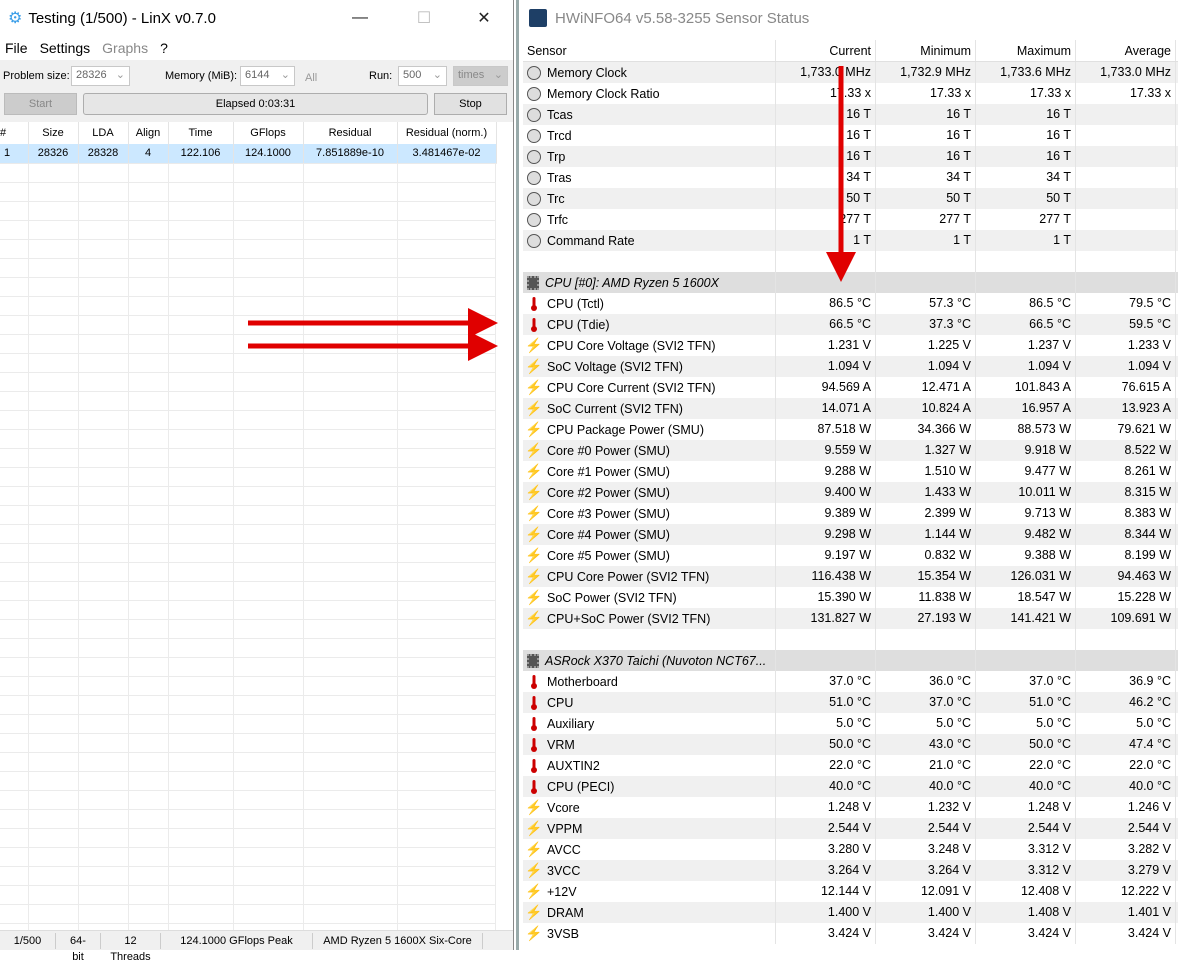 The height and width of the screenshot is (965, 1179). Describe the element at coordinates (926, 50) in the screenshot. I see `column-header-minimum: Minimum` at that location.